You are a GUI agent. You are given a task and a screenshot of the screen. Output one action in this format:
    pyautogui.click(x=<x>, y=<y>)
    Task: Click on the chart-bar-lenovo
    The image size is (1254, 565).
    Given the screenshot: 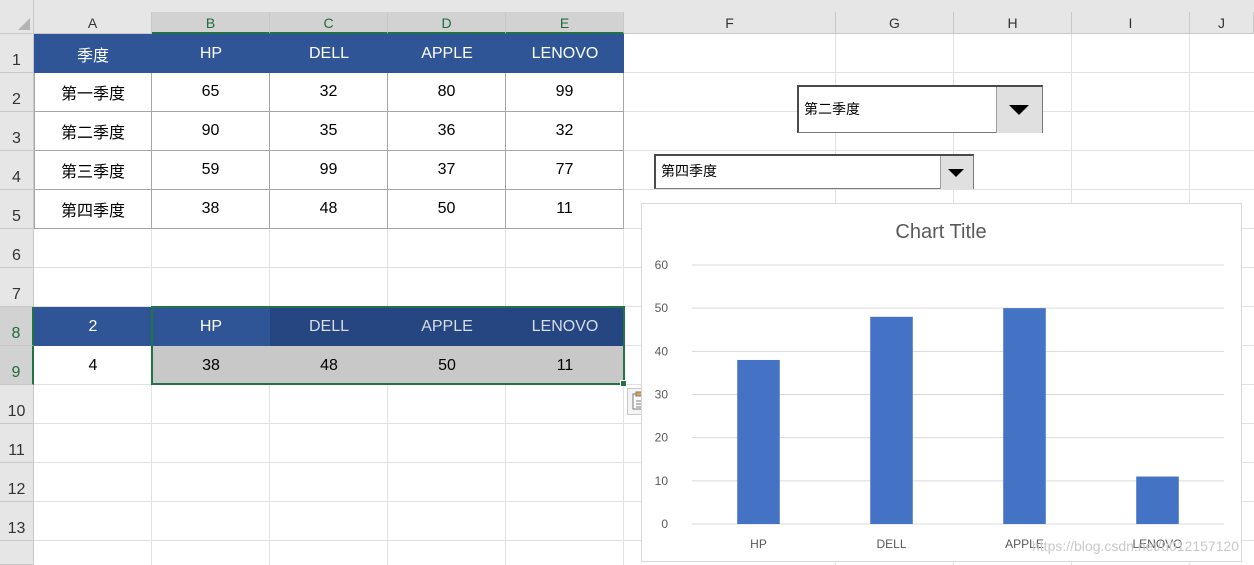 What is the action you would take?
    pyautogui.click(x=1157, y=500)
    